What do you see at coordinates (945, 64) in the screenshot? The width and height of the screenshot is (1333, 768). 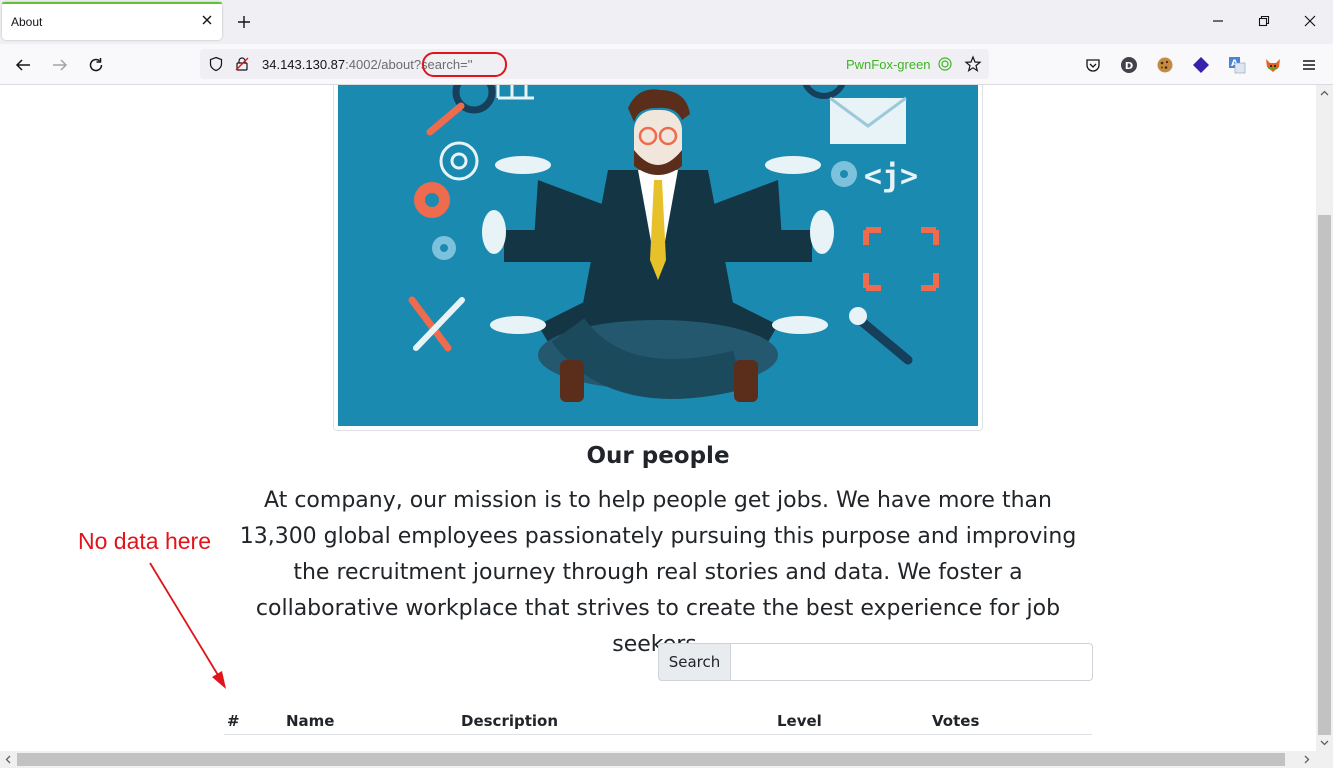 I see `fingerprint-icon` at bounding box center [945, 64].